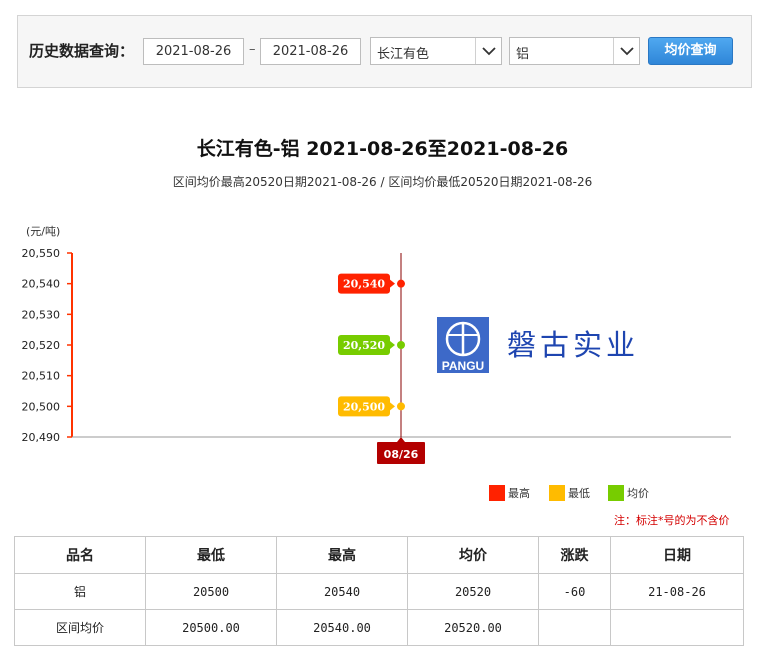  I want to click on header-low: 最低, so click(211, 555).